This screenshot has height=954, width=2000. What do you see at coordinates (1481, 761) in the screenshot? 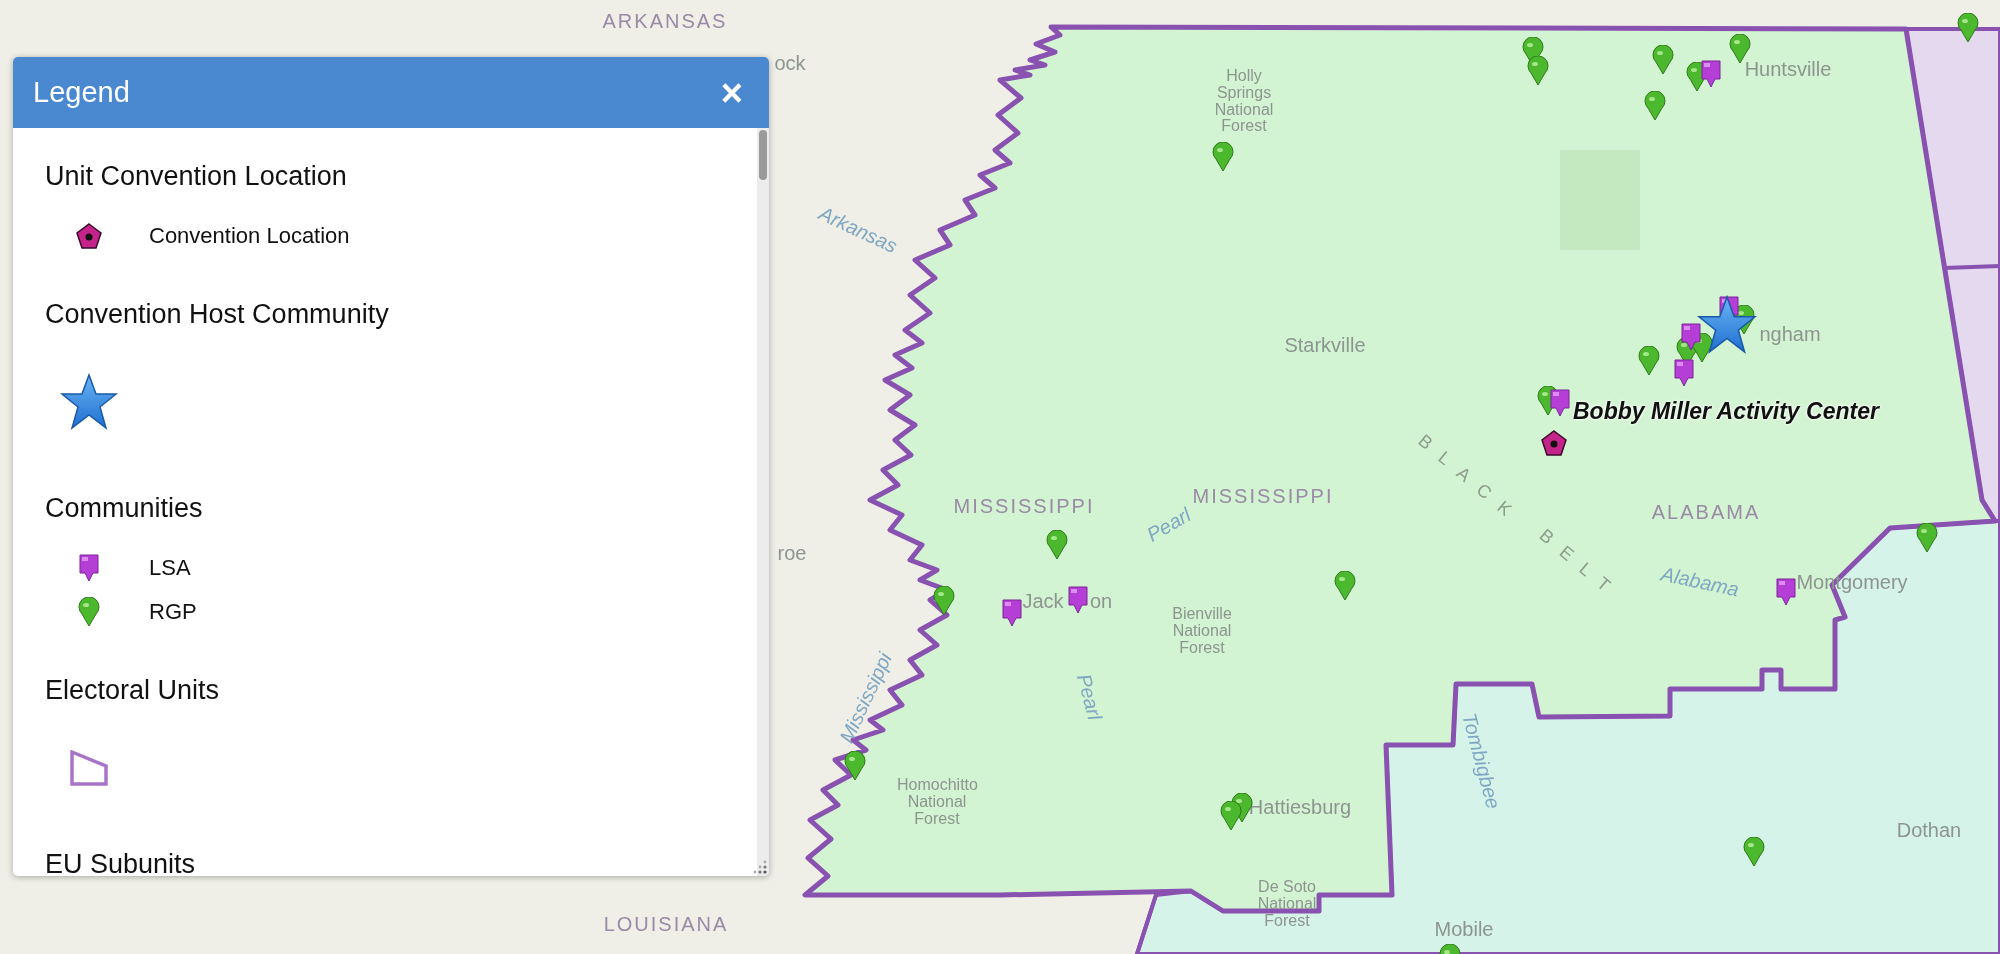
I see `map-label: Tombigbee` at bounding box center [1481, 761].